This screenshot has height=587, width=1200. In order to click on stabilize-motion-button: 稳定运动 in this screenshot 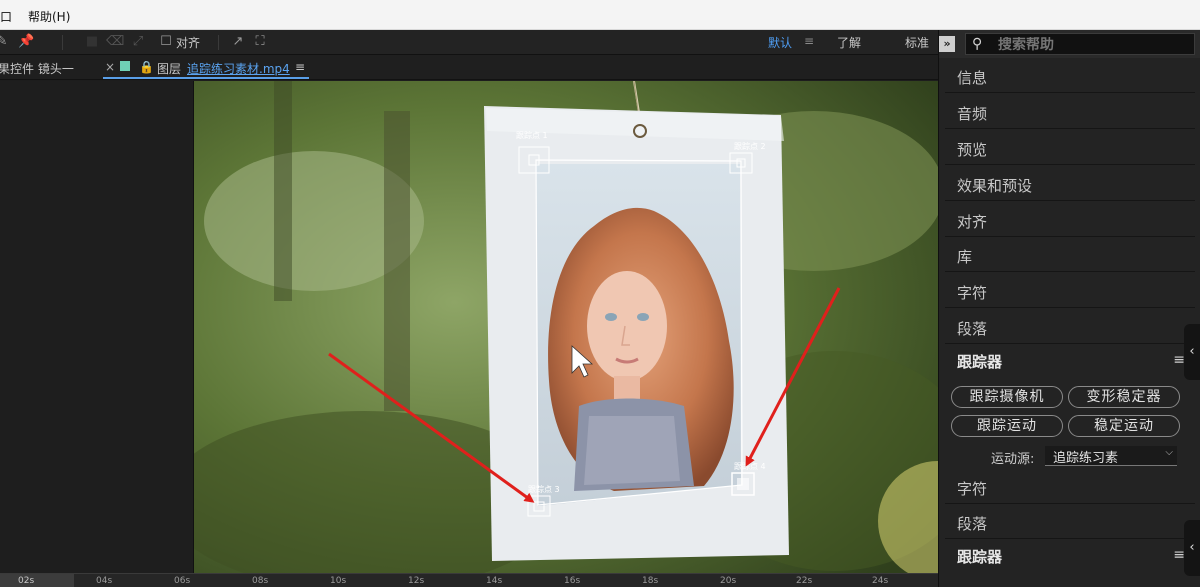, I will do `click(1124, 426)`.